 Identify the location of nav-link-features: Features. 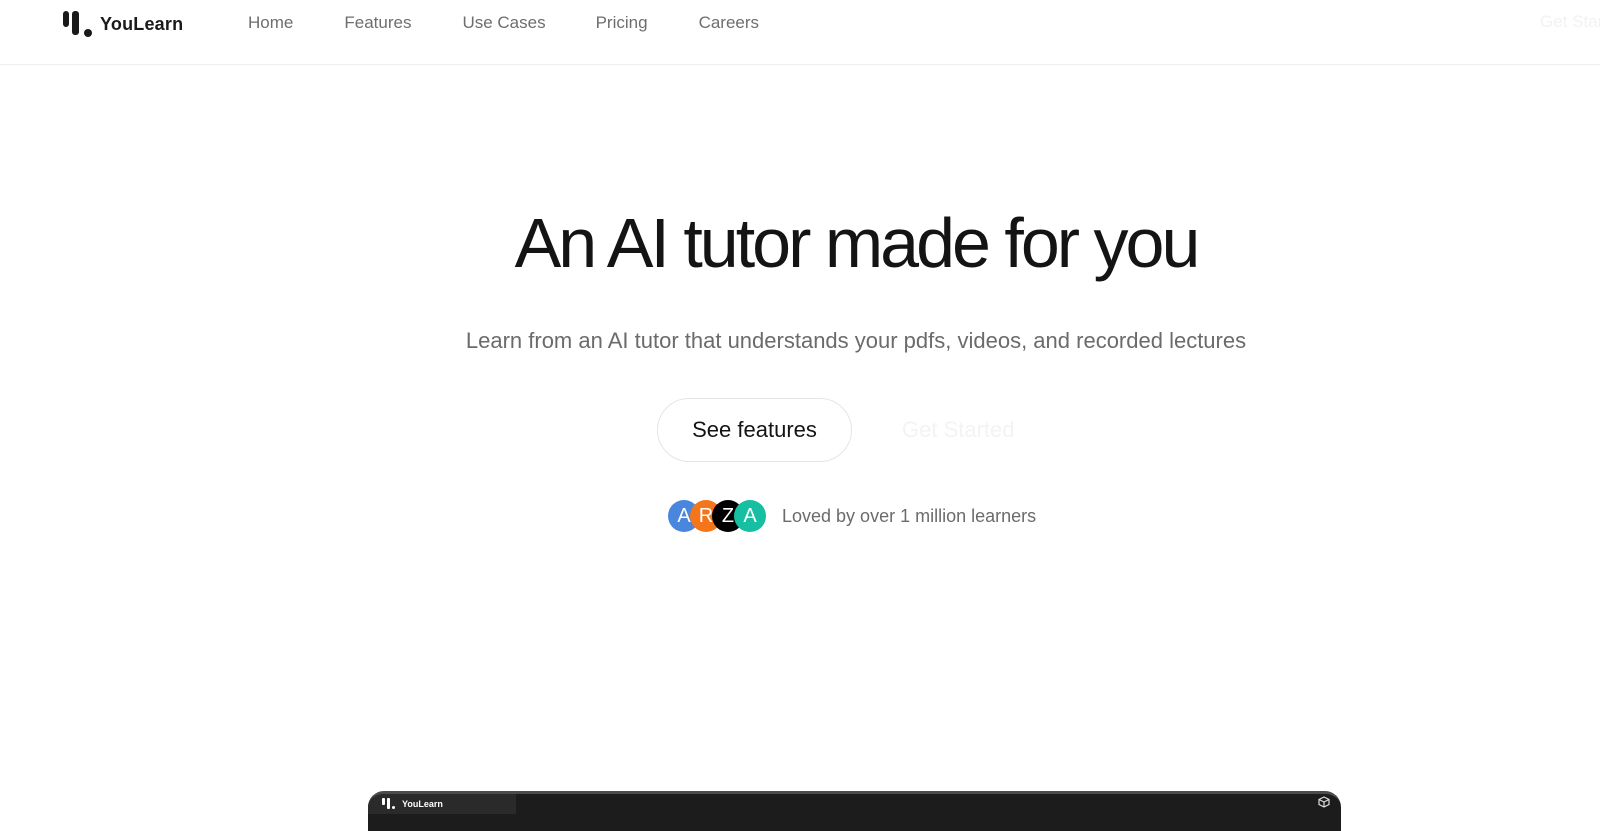
(377, 23).